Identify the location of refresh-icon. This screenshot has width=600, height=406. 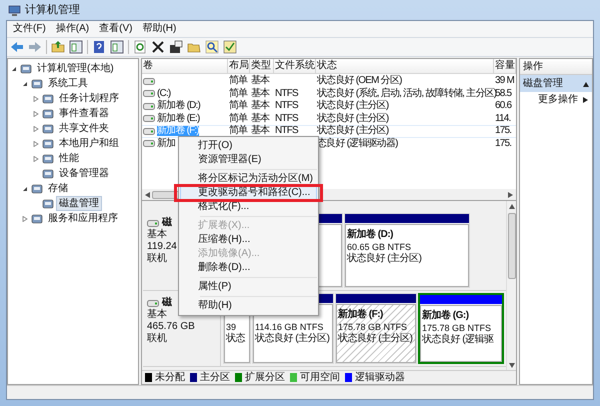
(140, 47).